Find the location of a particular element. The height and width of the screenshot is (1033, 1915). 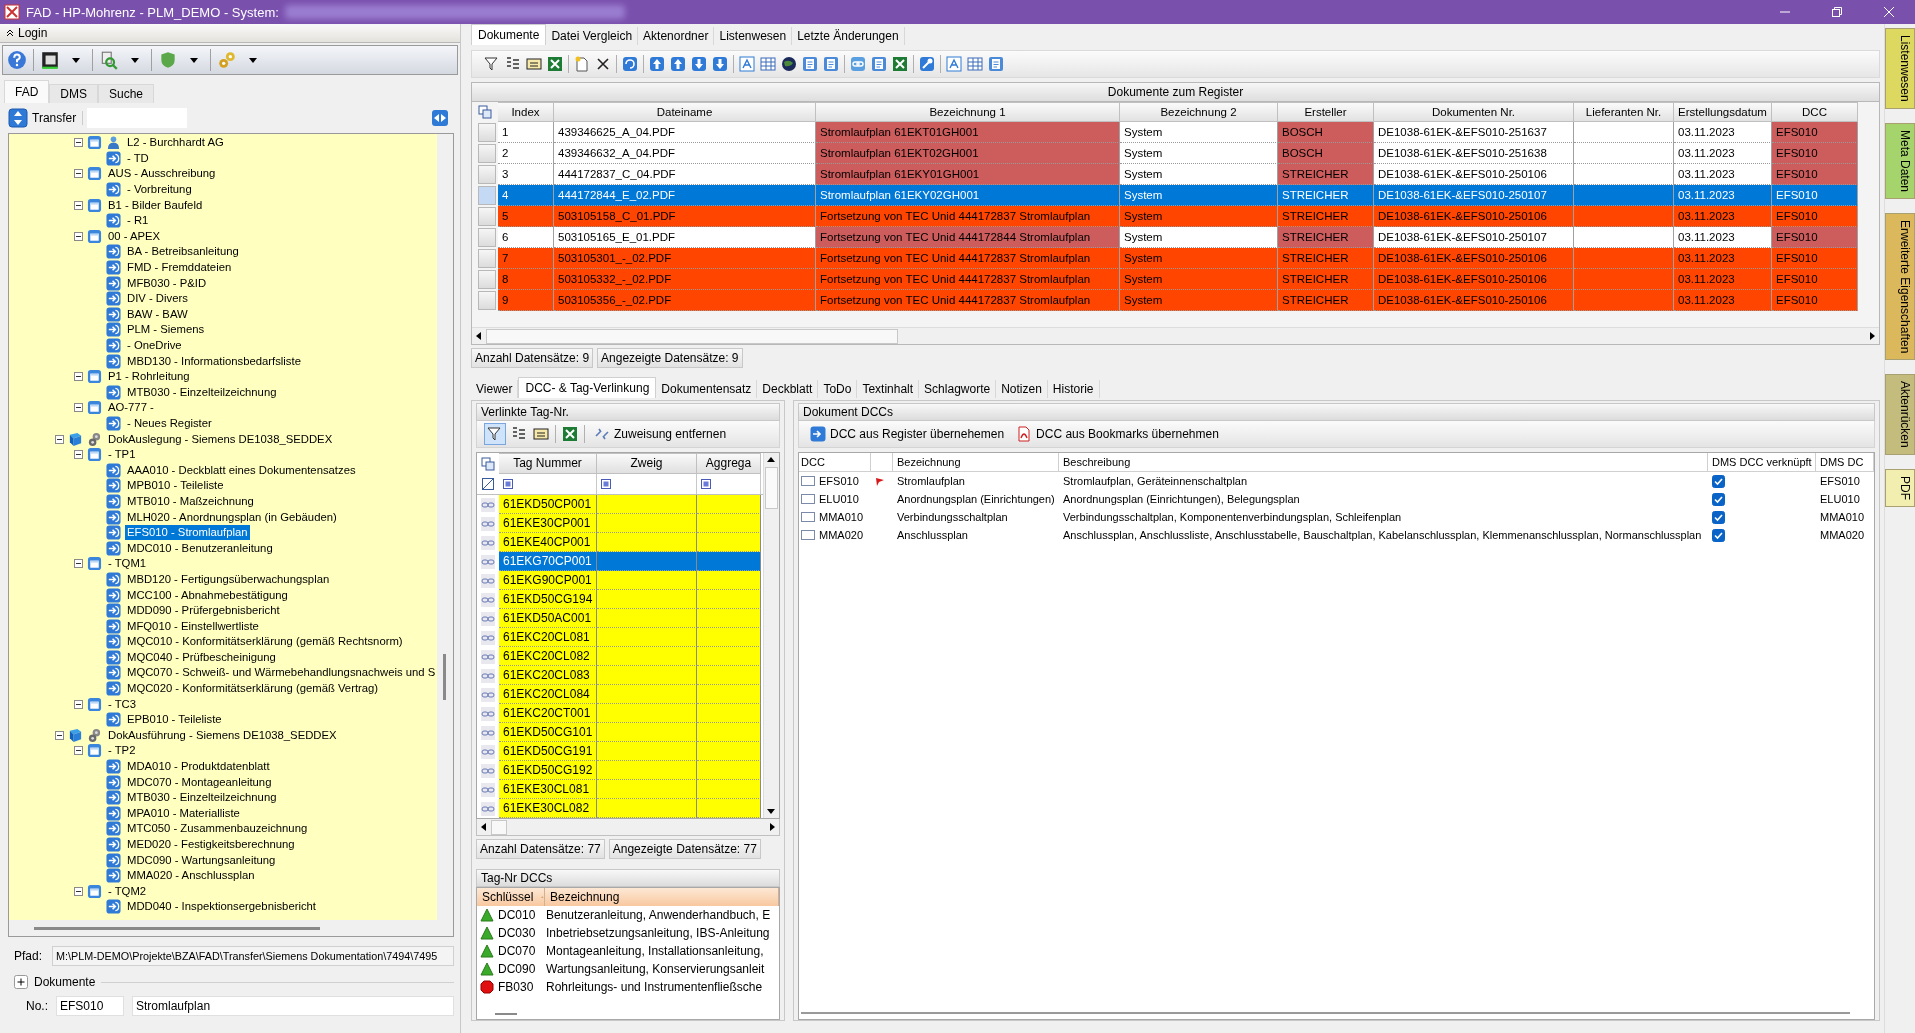

tab: Listenwesen is located at coordinates (753, 36).